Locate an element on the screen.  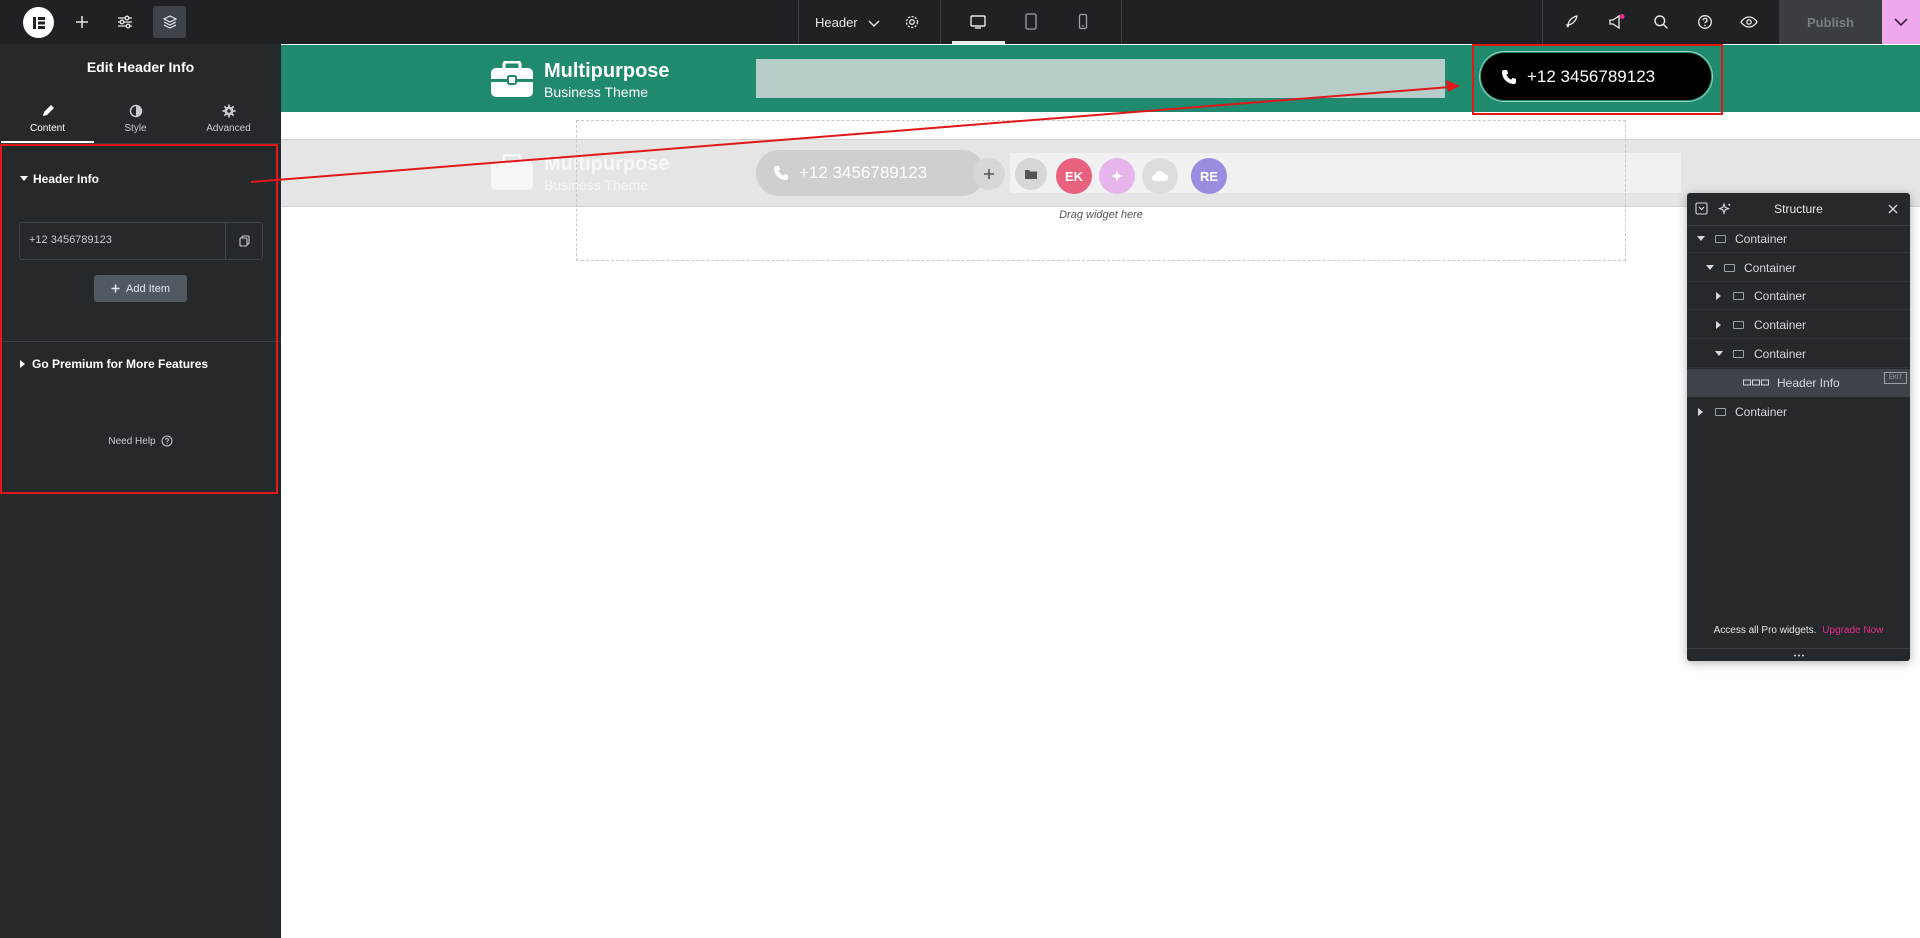
structure-resize-handle is located at coordinates (1798, 654).